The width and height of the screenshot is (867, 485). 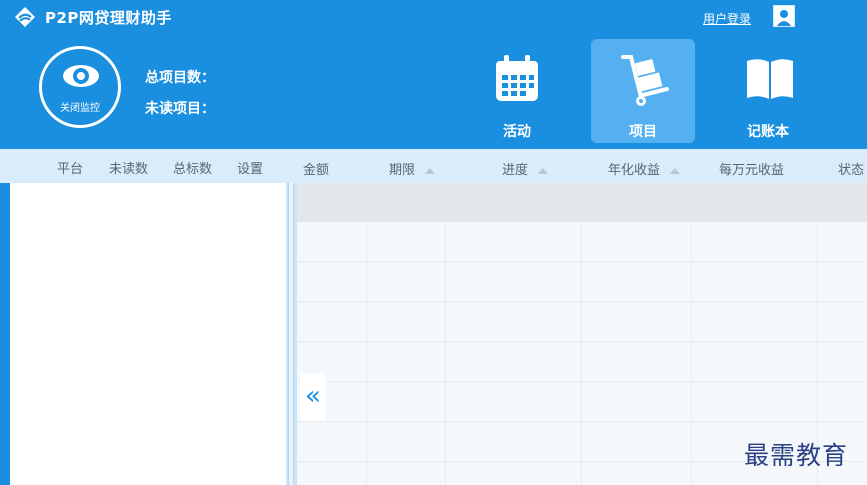 I want to click on col-platform: 平台, so click(x=70, y=167).